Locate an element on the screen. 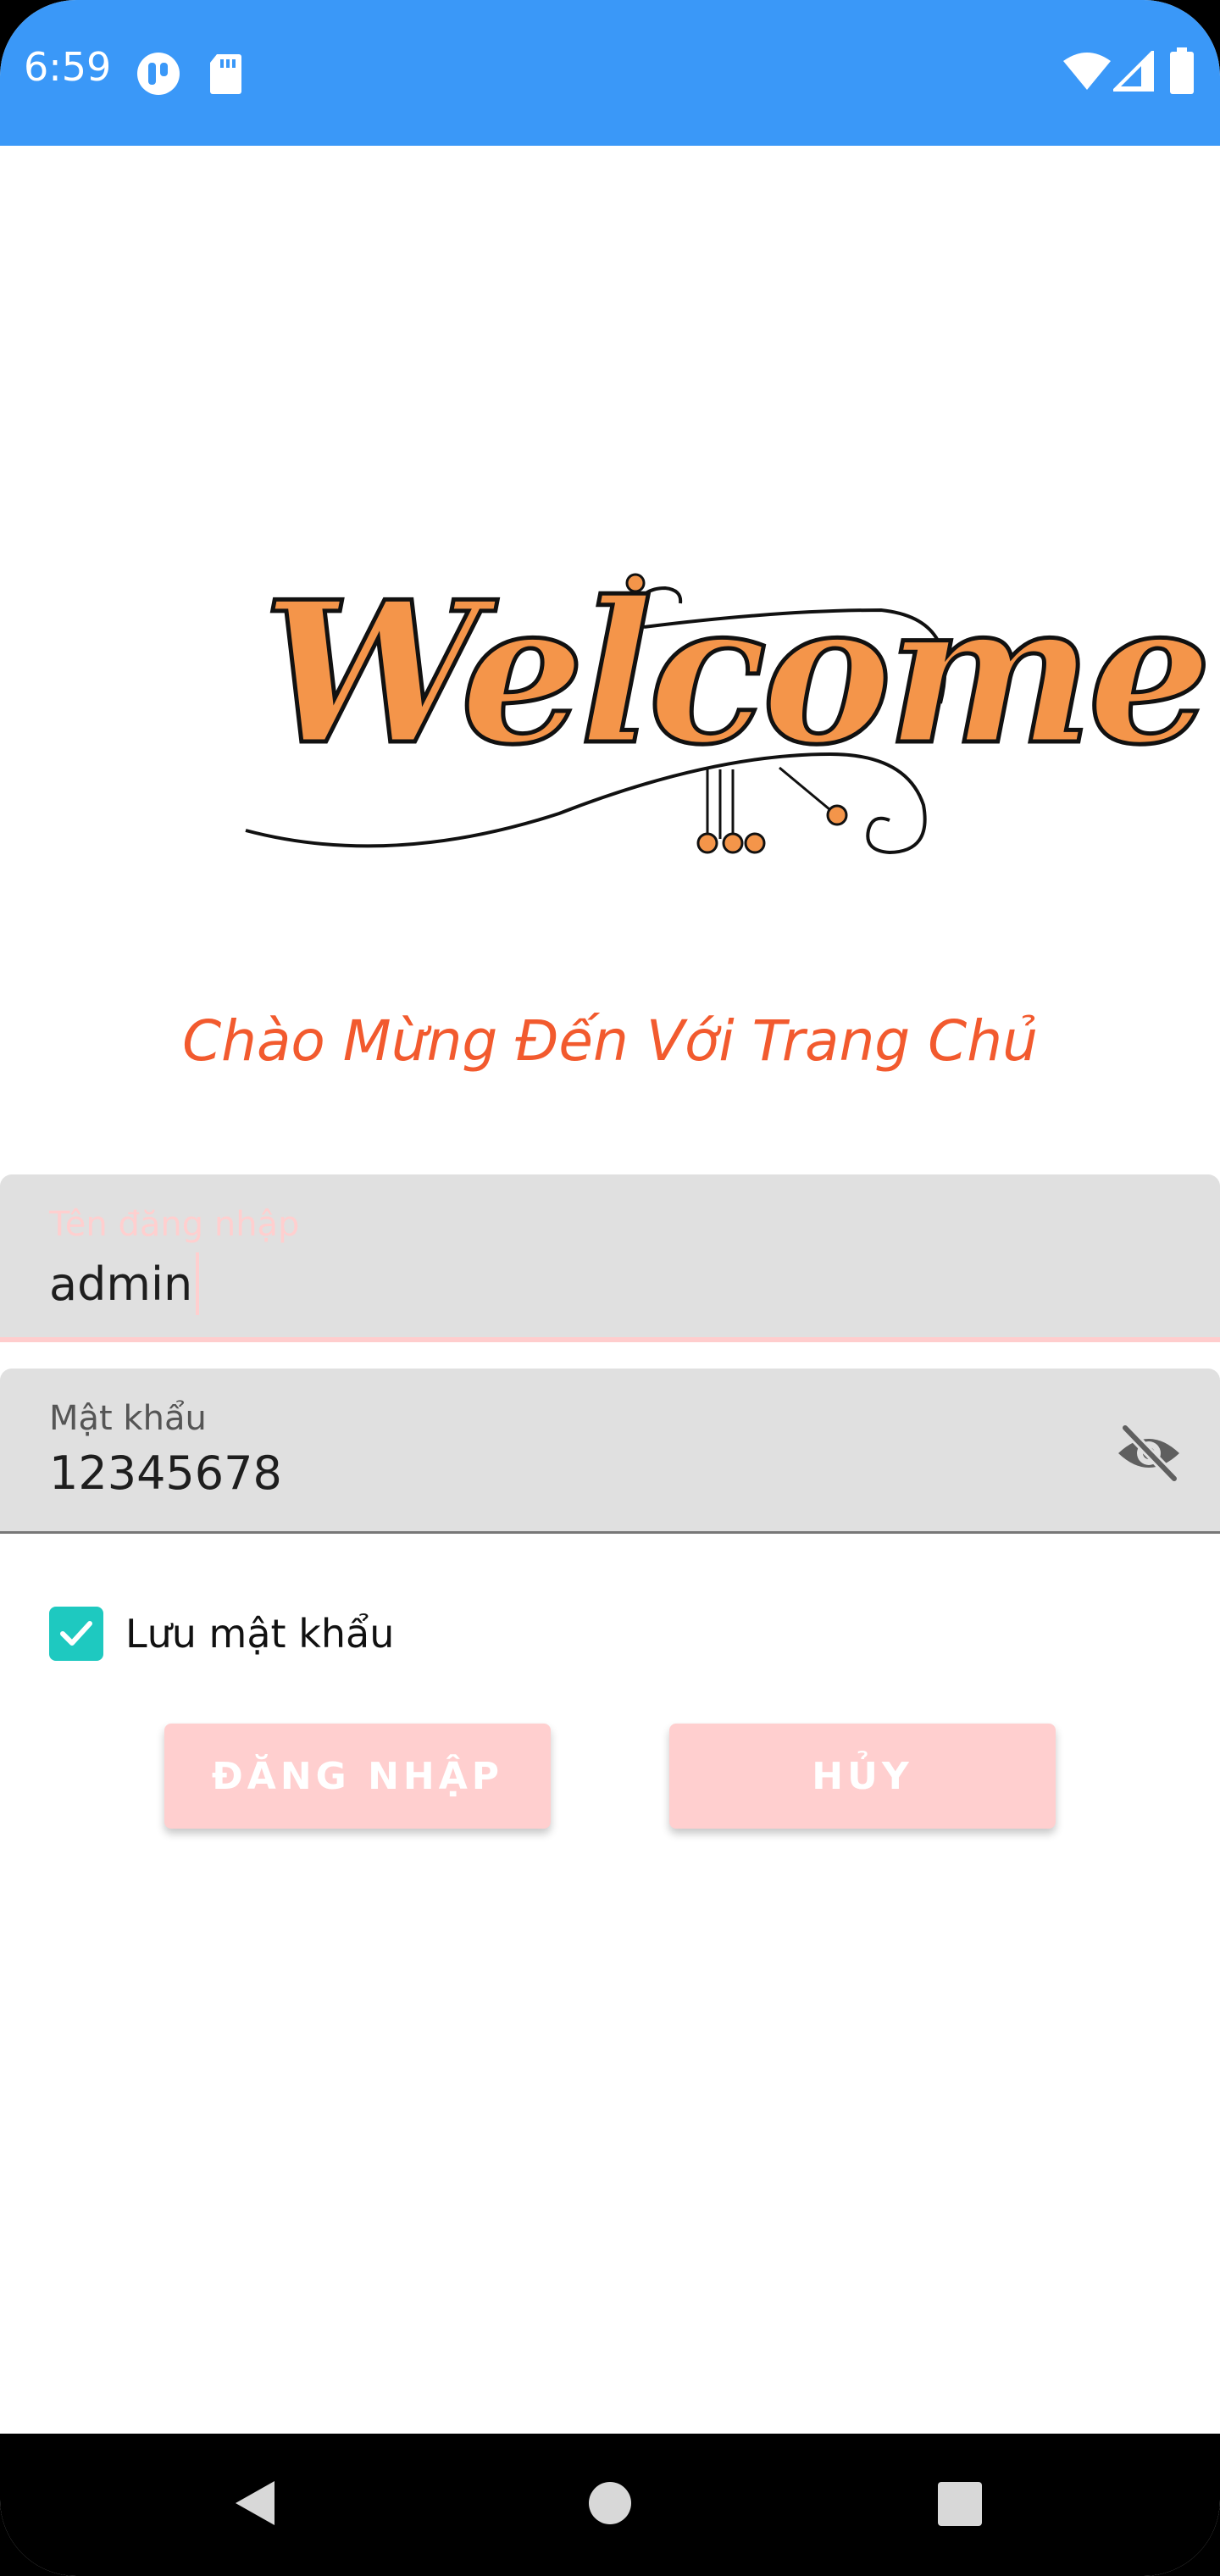 The height and width of the screenshot is (2576, 1220). recents-icon is located at coordinates (960, 2504).